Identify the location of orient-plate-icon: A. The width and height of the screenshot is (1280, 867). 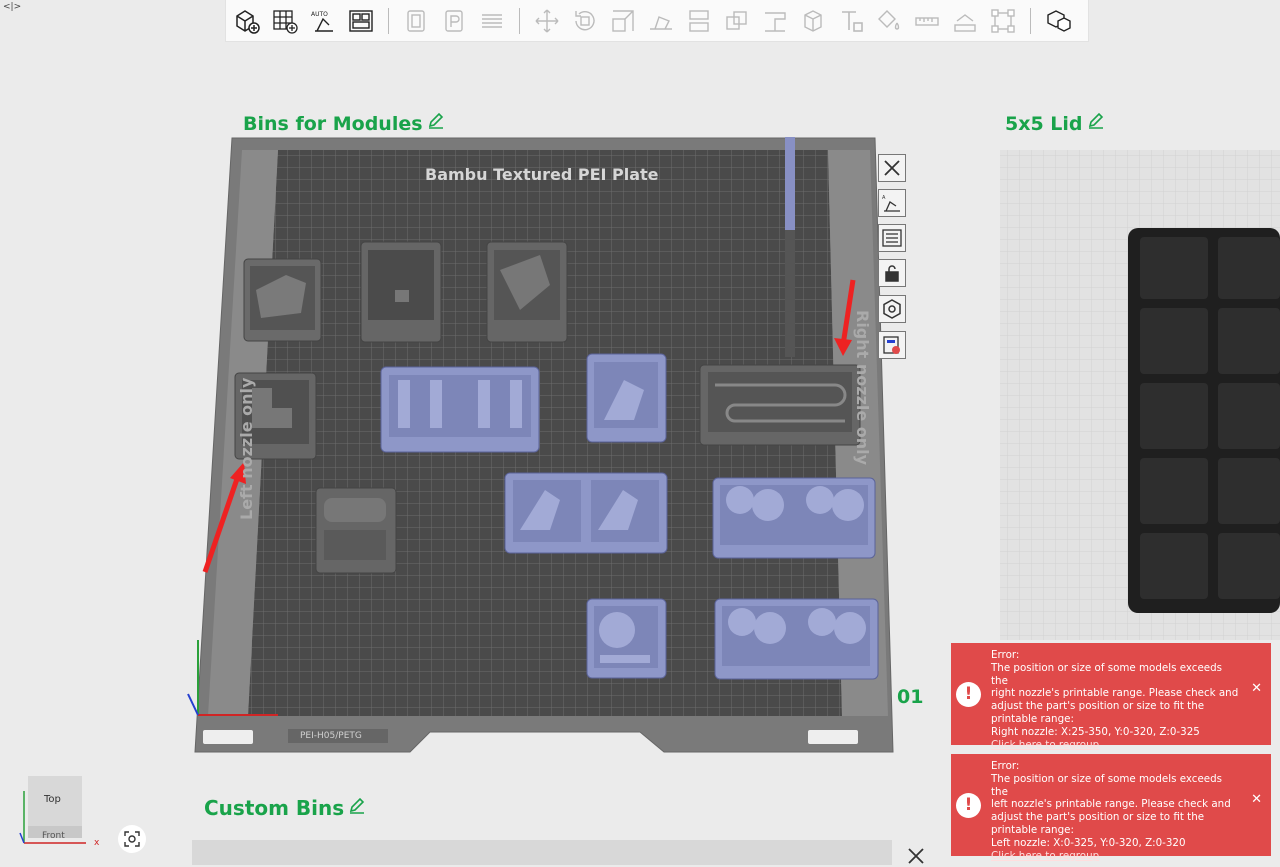
(892, 203).